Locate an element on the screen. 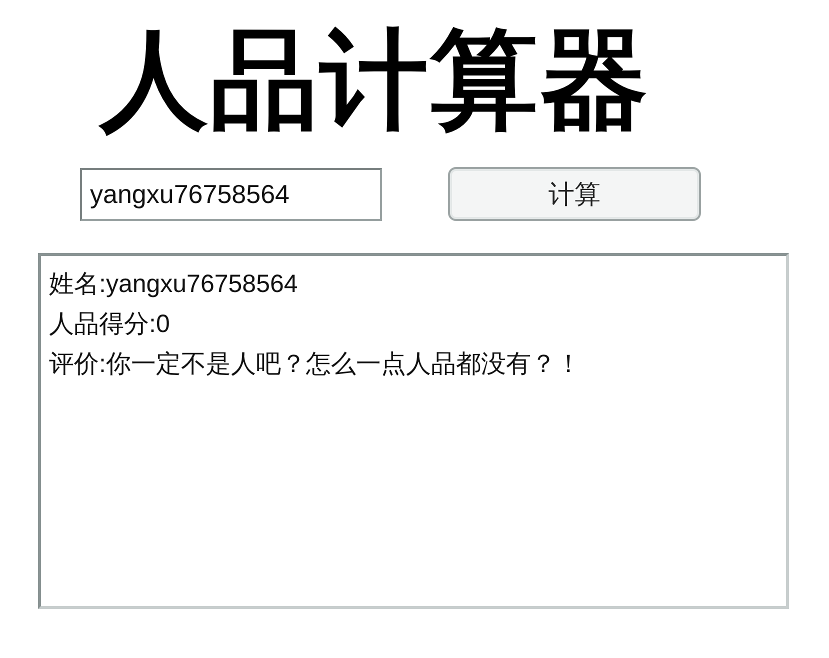 Image resolution: width=829 pixels, height=658 pixels. calculate-button: 计算 is located at coordinates (574, 194).